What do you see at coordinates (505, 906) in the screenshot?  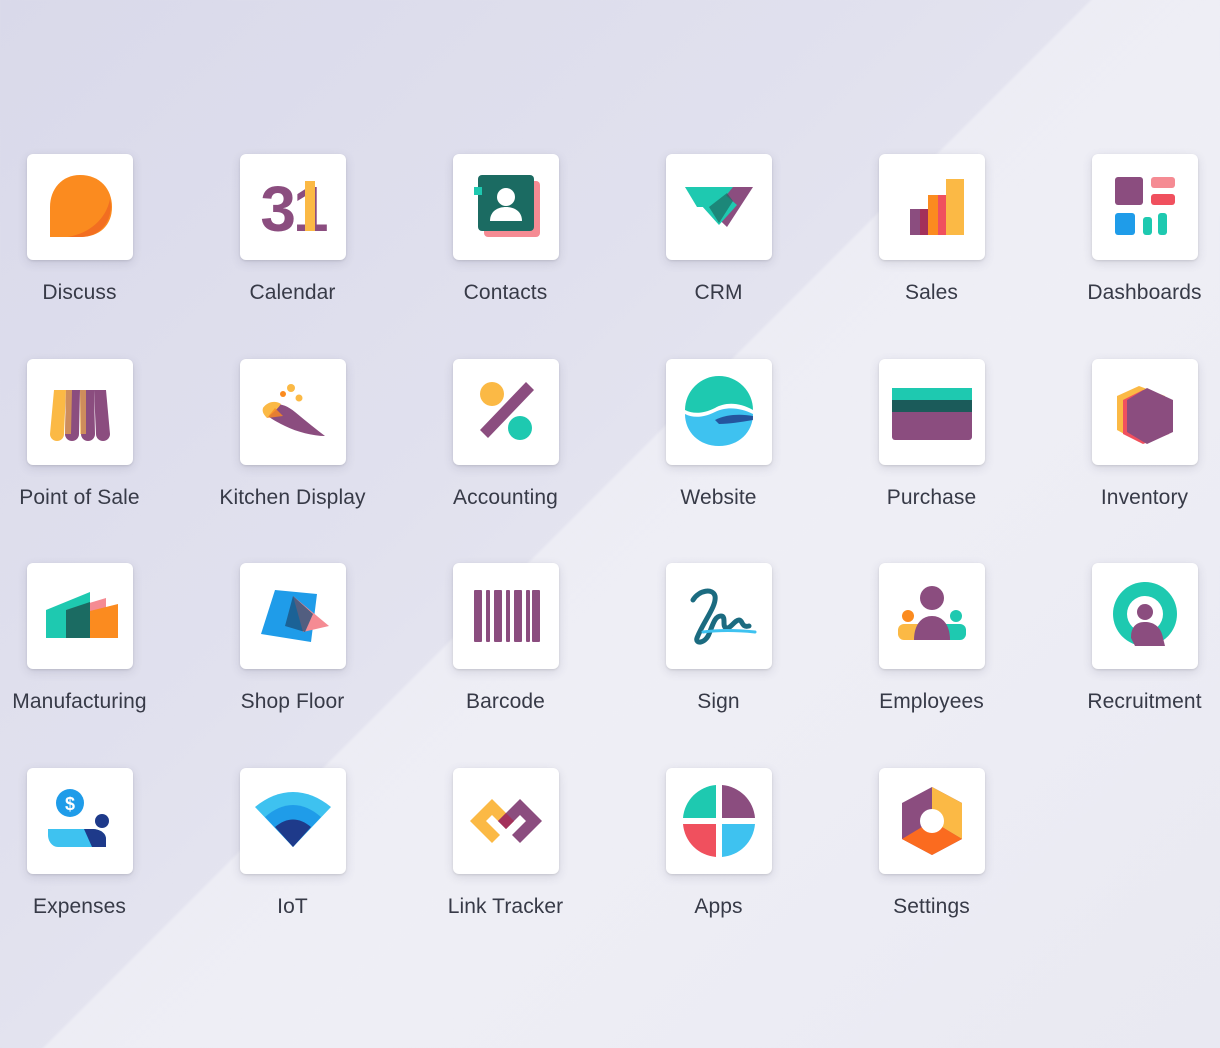 I see `app-label: Link Tracker` at bounding box center [505, 906].